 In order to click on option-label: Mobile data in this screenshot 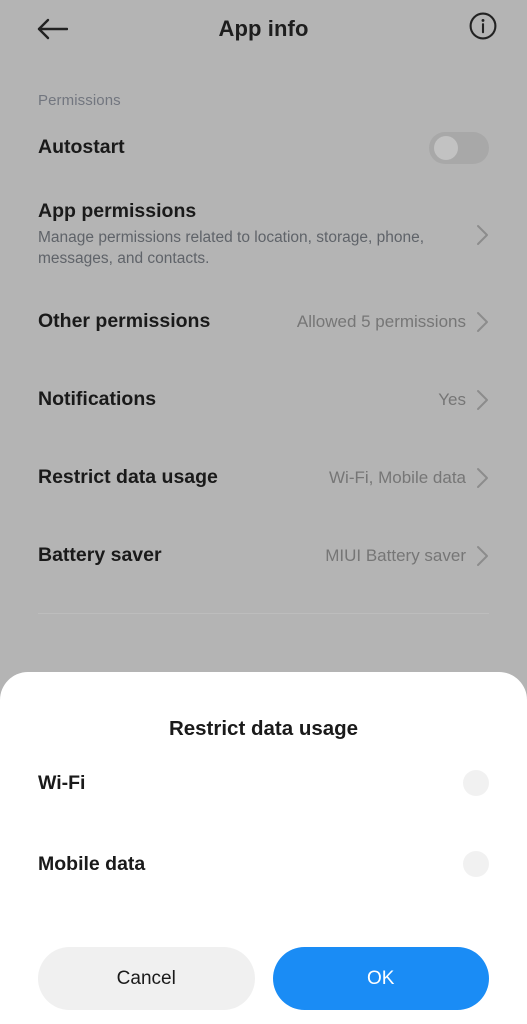, I will do `click(92, 863)`.